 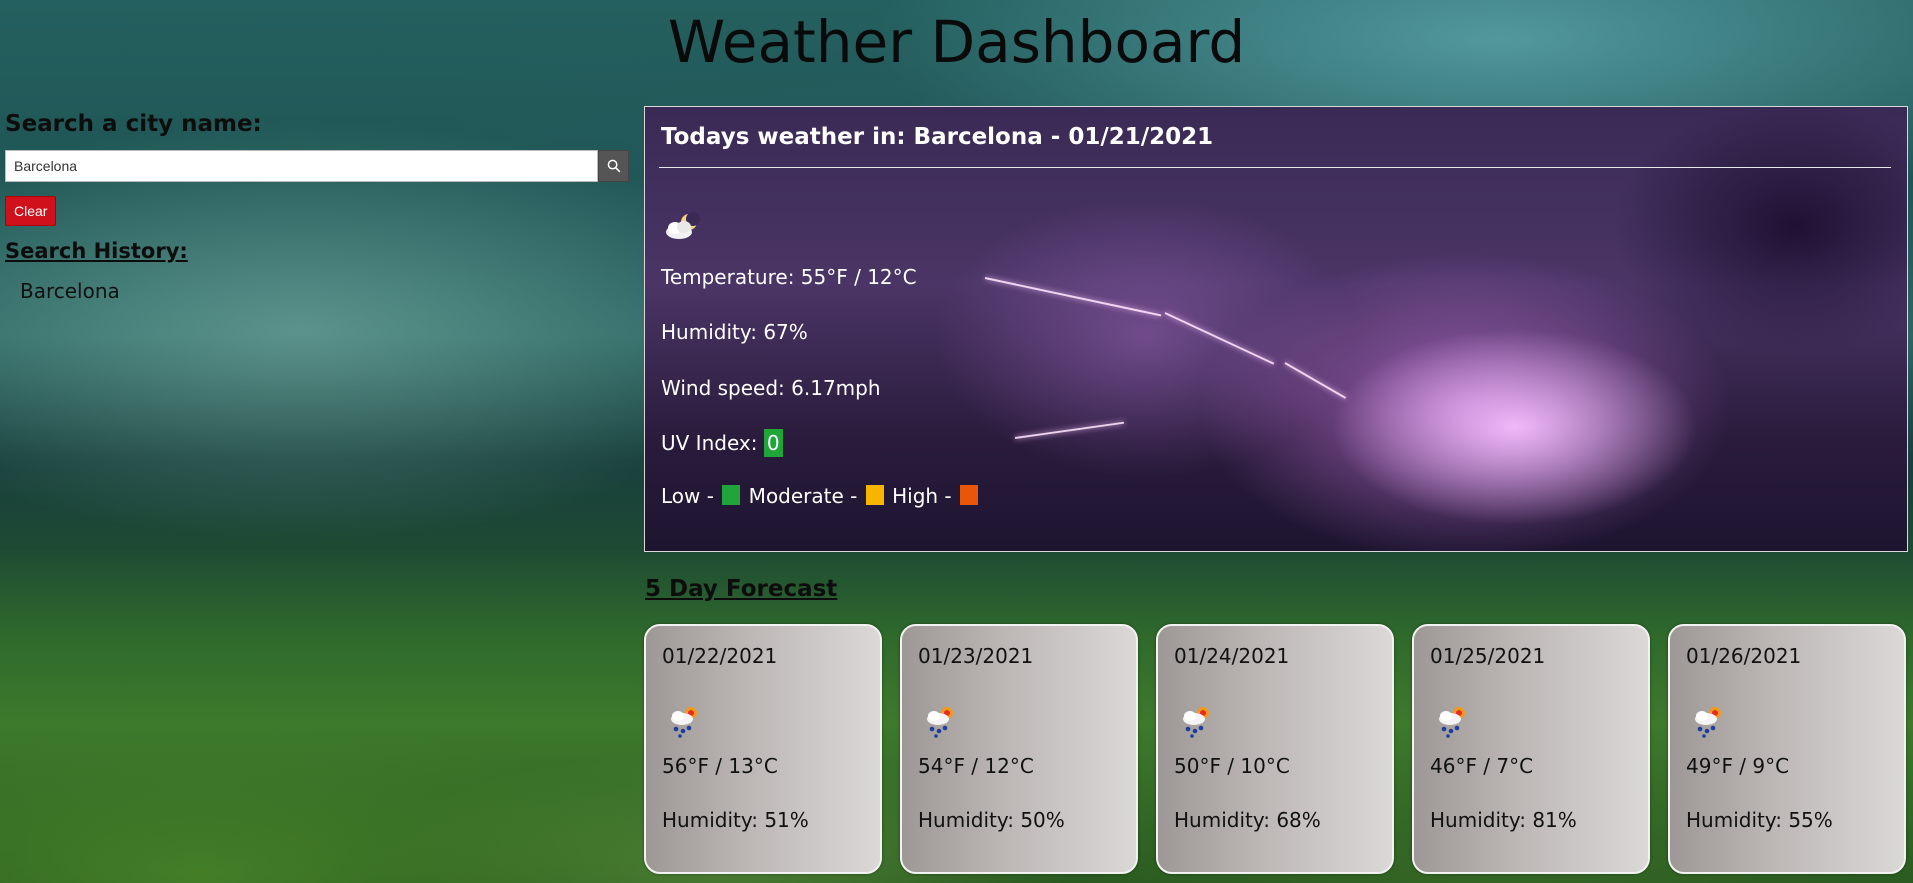 What do you see at coordinates (324, 291) in the screenshot?
I see `history-item: Barcelona` at bounding box center [324, 291].